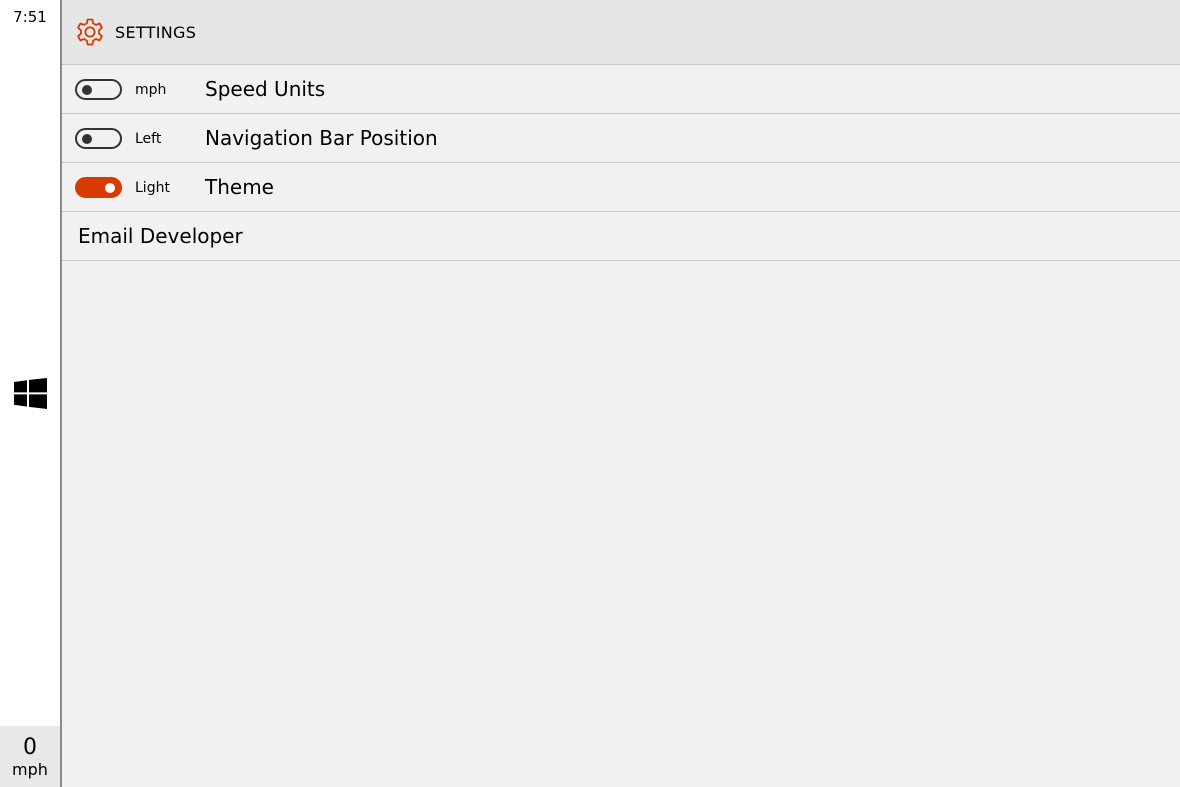 The width and height of the screenshot is (1180, 787). What do you see at coordinates (30, 769) in the screenshot?
I see `speed-unit: mph` at bounding box center [30, 769].